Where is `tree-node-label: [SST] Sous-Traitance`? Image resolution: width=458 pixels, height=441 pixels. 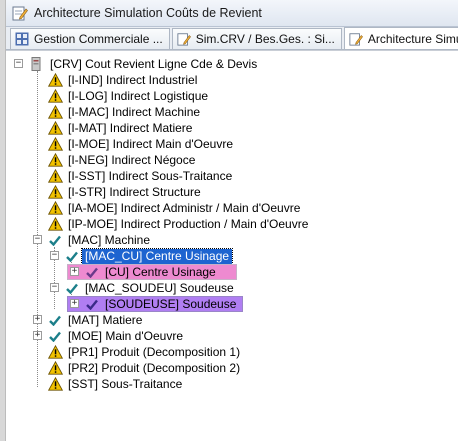
tree-node-label: [SST] Sous-Traitance is located at coordinates (125, 383).